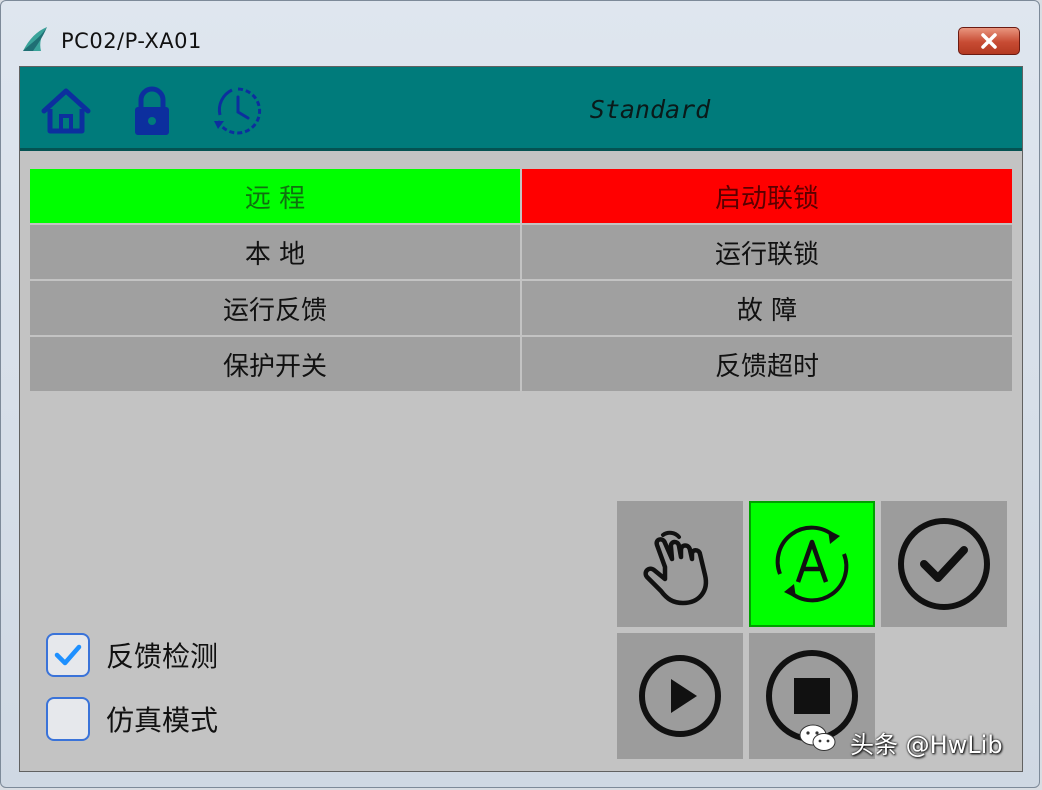 The height and width of the screenshot is (790, 1042). Describe the element at coordinates (767, 252) in the screenshot. I see `status-run-interlock: 运行联锁` at that location.